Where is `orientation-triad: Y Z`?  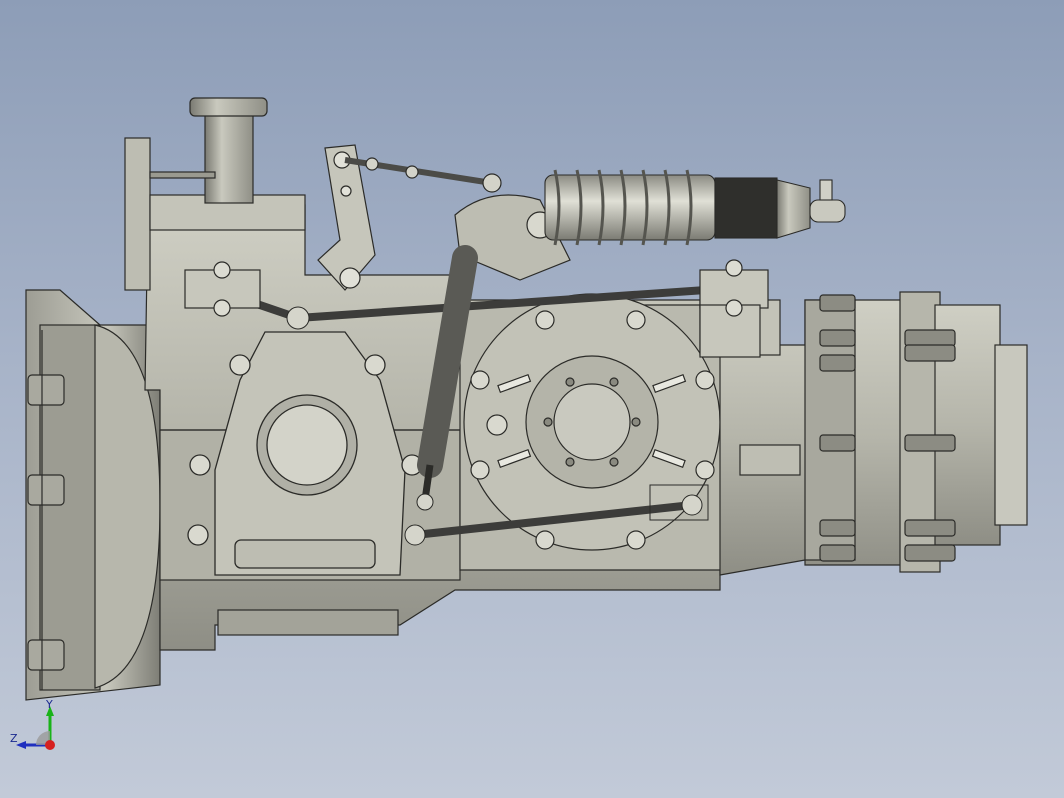
orientation-triad: Y Z is located at coordinates (32, 725).